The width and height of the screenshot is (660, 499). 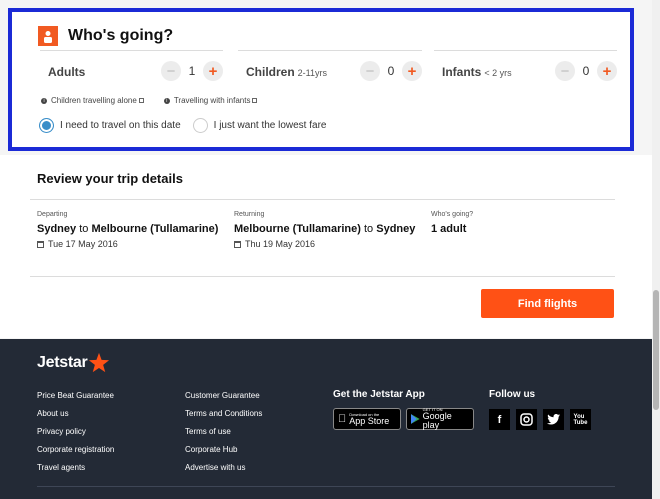 I want to click on infants-link-text: Travelling with infants, so click(x=212, y=100).